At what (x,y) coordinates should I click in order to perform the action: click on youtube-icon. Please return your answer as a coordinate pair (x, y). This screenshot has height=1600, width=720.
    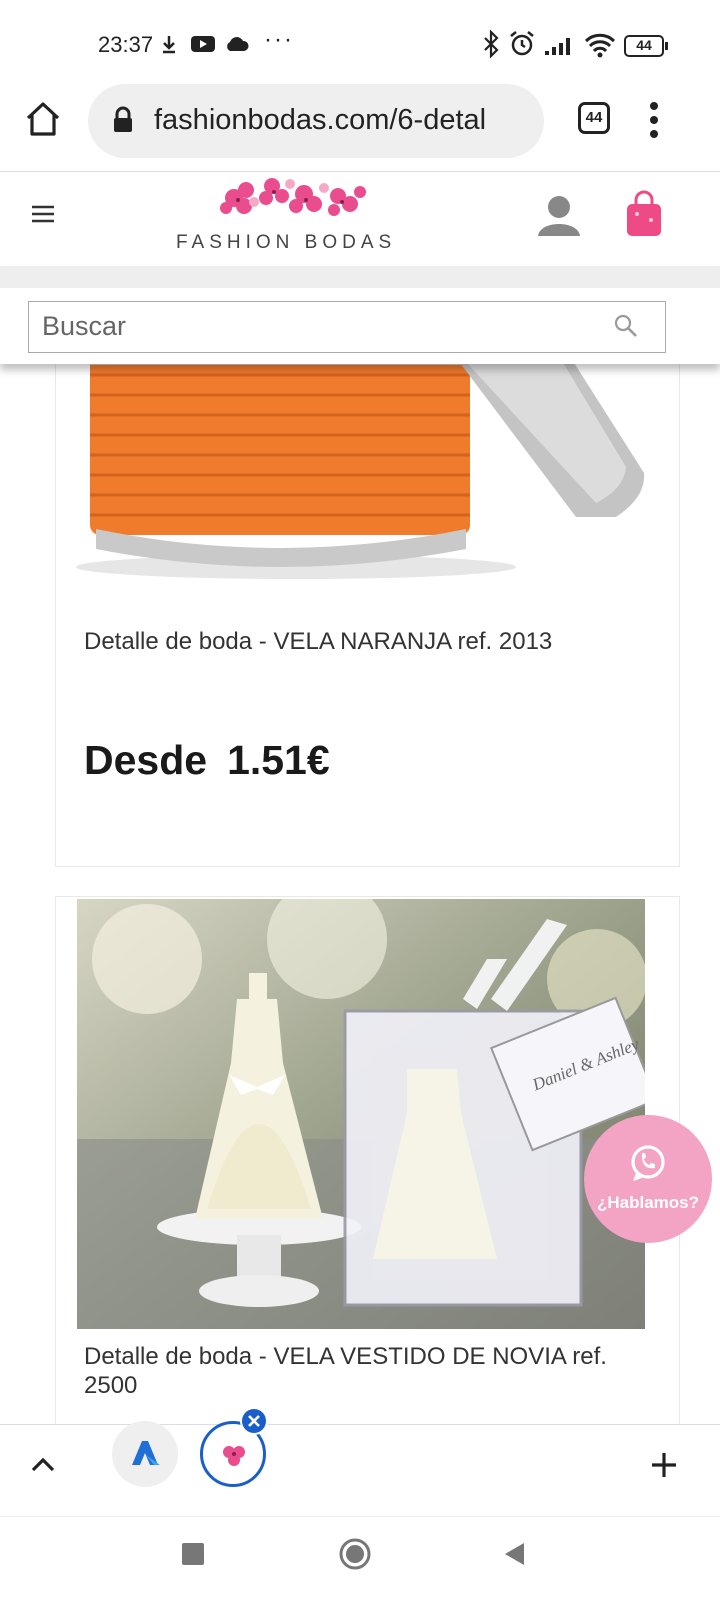
    Looking at the image, I should click on (203, 44).